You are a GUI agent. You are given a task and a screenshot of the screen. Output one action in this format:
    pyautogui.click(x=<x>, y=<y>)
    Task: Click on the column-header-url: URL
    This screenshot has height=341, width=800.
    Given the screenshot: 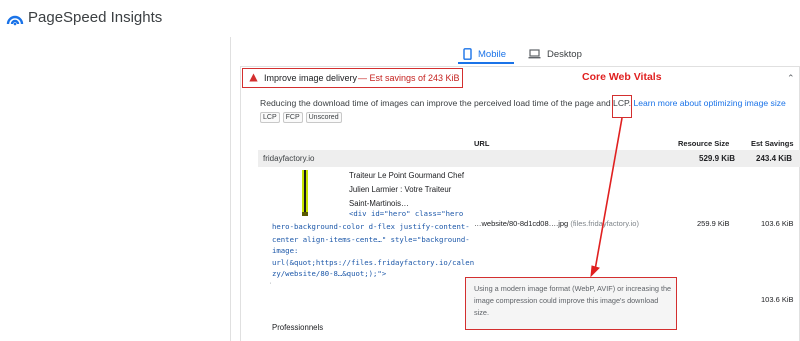 What is the action you would take?
    pyautogui.click(x=482, y=143)
    